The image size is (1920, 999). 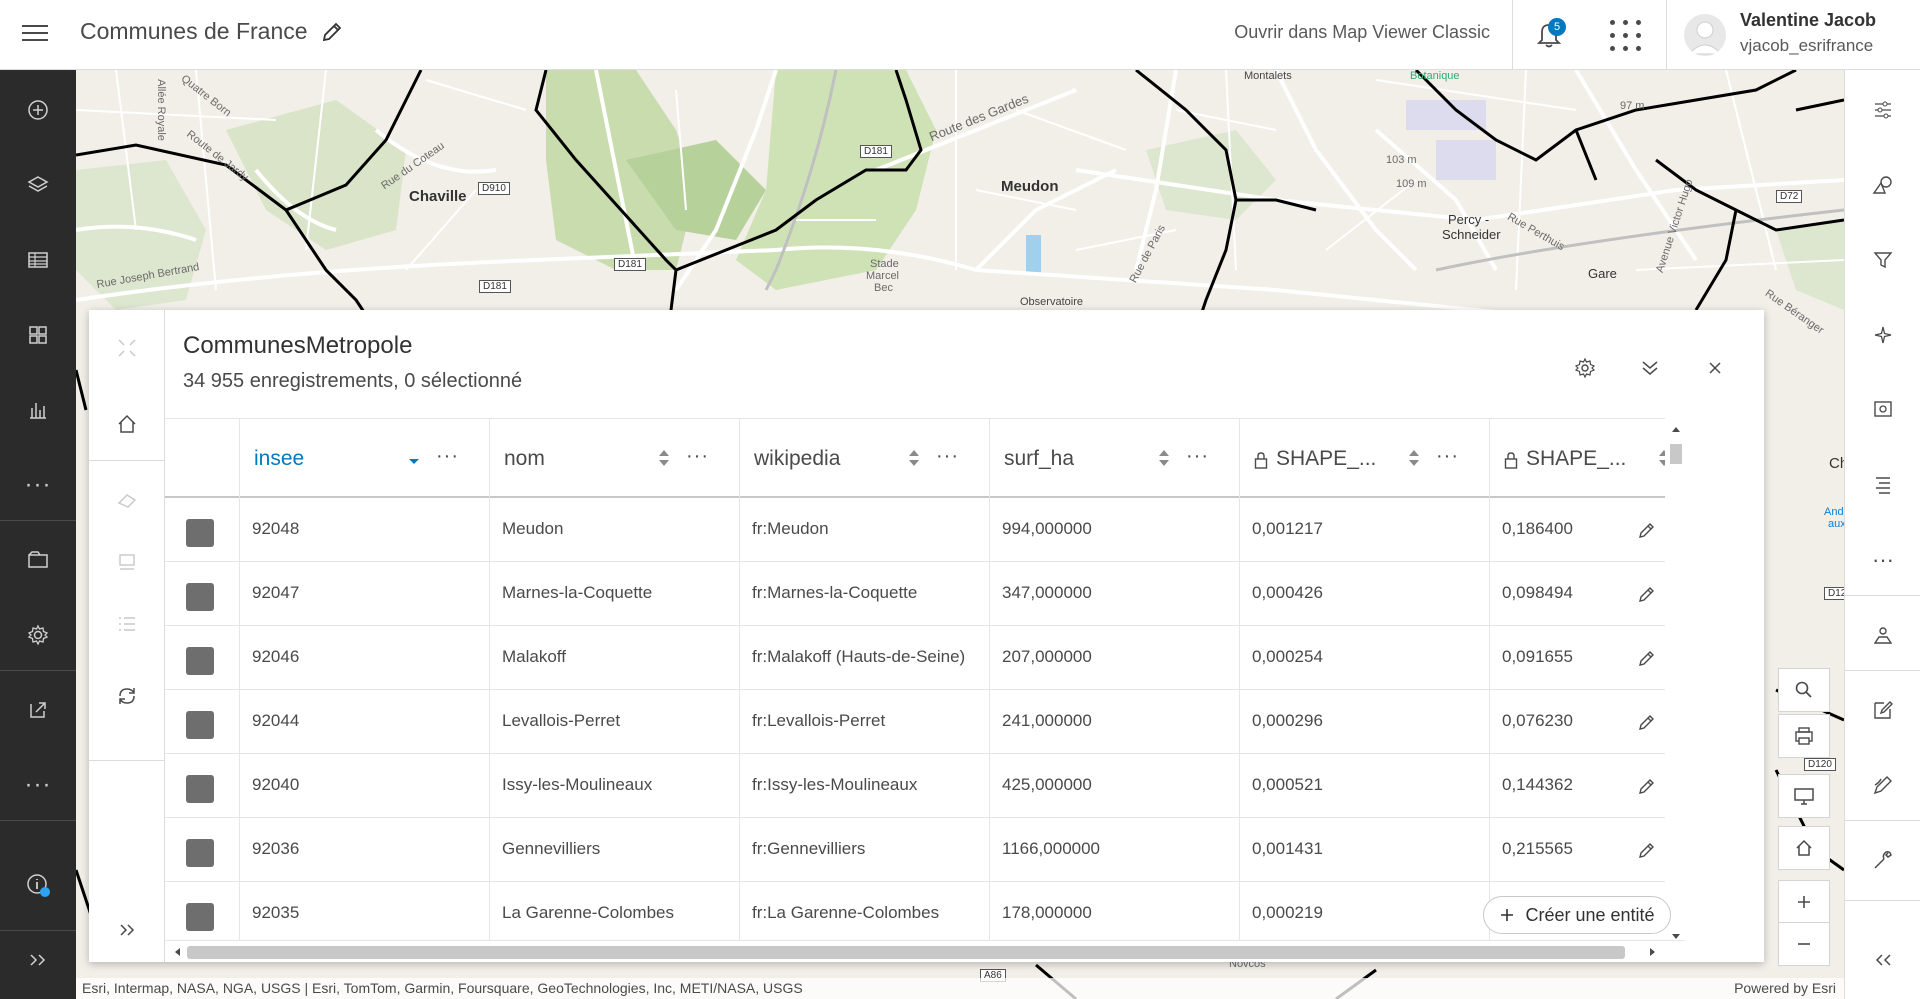 I want to click on add-layer-button, so click(x=38, y=110).